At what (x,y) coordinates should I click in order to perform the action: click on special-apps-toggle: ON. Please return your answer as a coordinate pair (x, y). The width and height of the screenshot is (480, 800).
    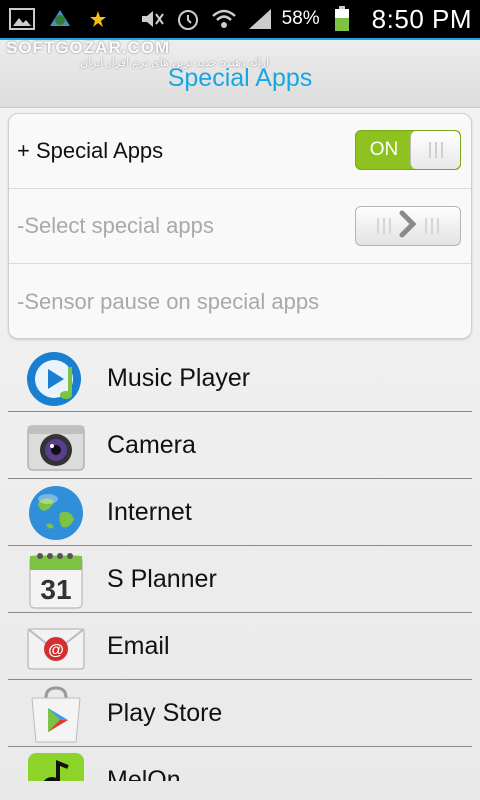
    Looking at the image, I should click on (408, 150).